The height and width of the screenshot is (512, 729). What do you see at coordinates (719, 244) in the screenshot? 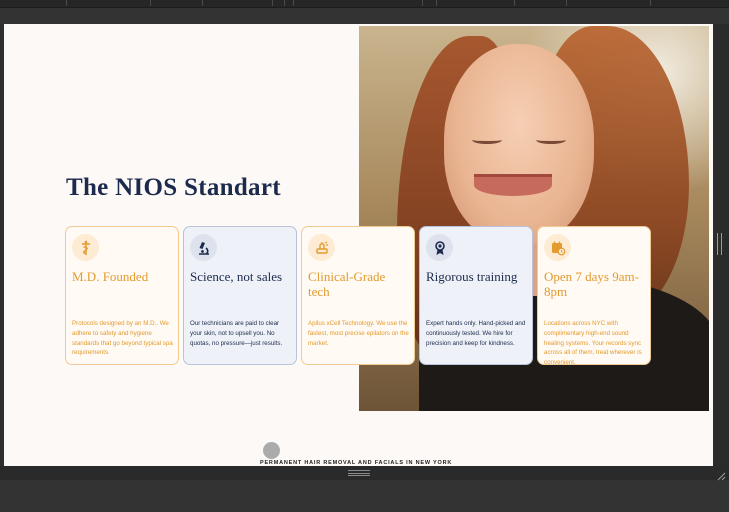
I see `vertical-resize-handle` at bounding box center [719, 244].